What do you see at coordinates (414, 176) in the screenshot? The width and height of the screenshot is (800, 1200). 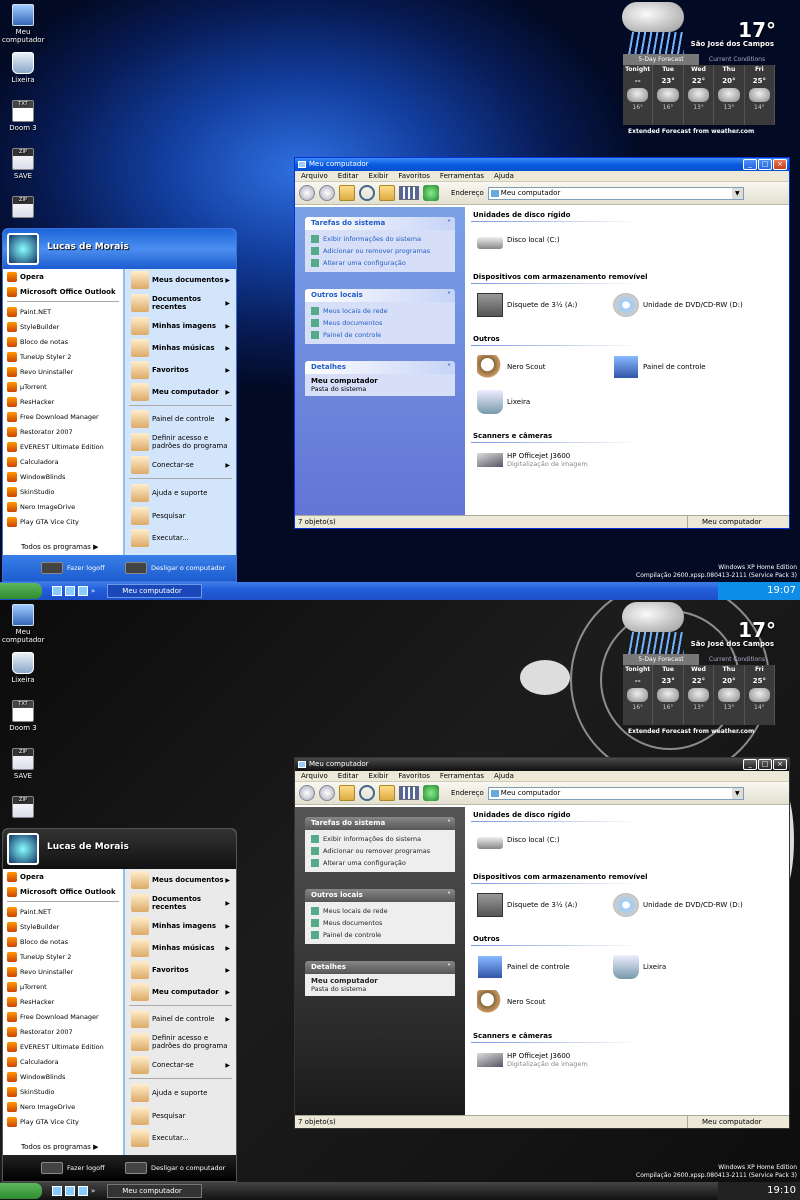 I see `menu-favoritos: Favoritos` at bounding box center [414, 176].